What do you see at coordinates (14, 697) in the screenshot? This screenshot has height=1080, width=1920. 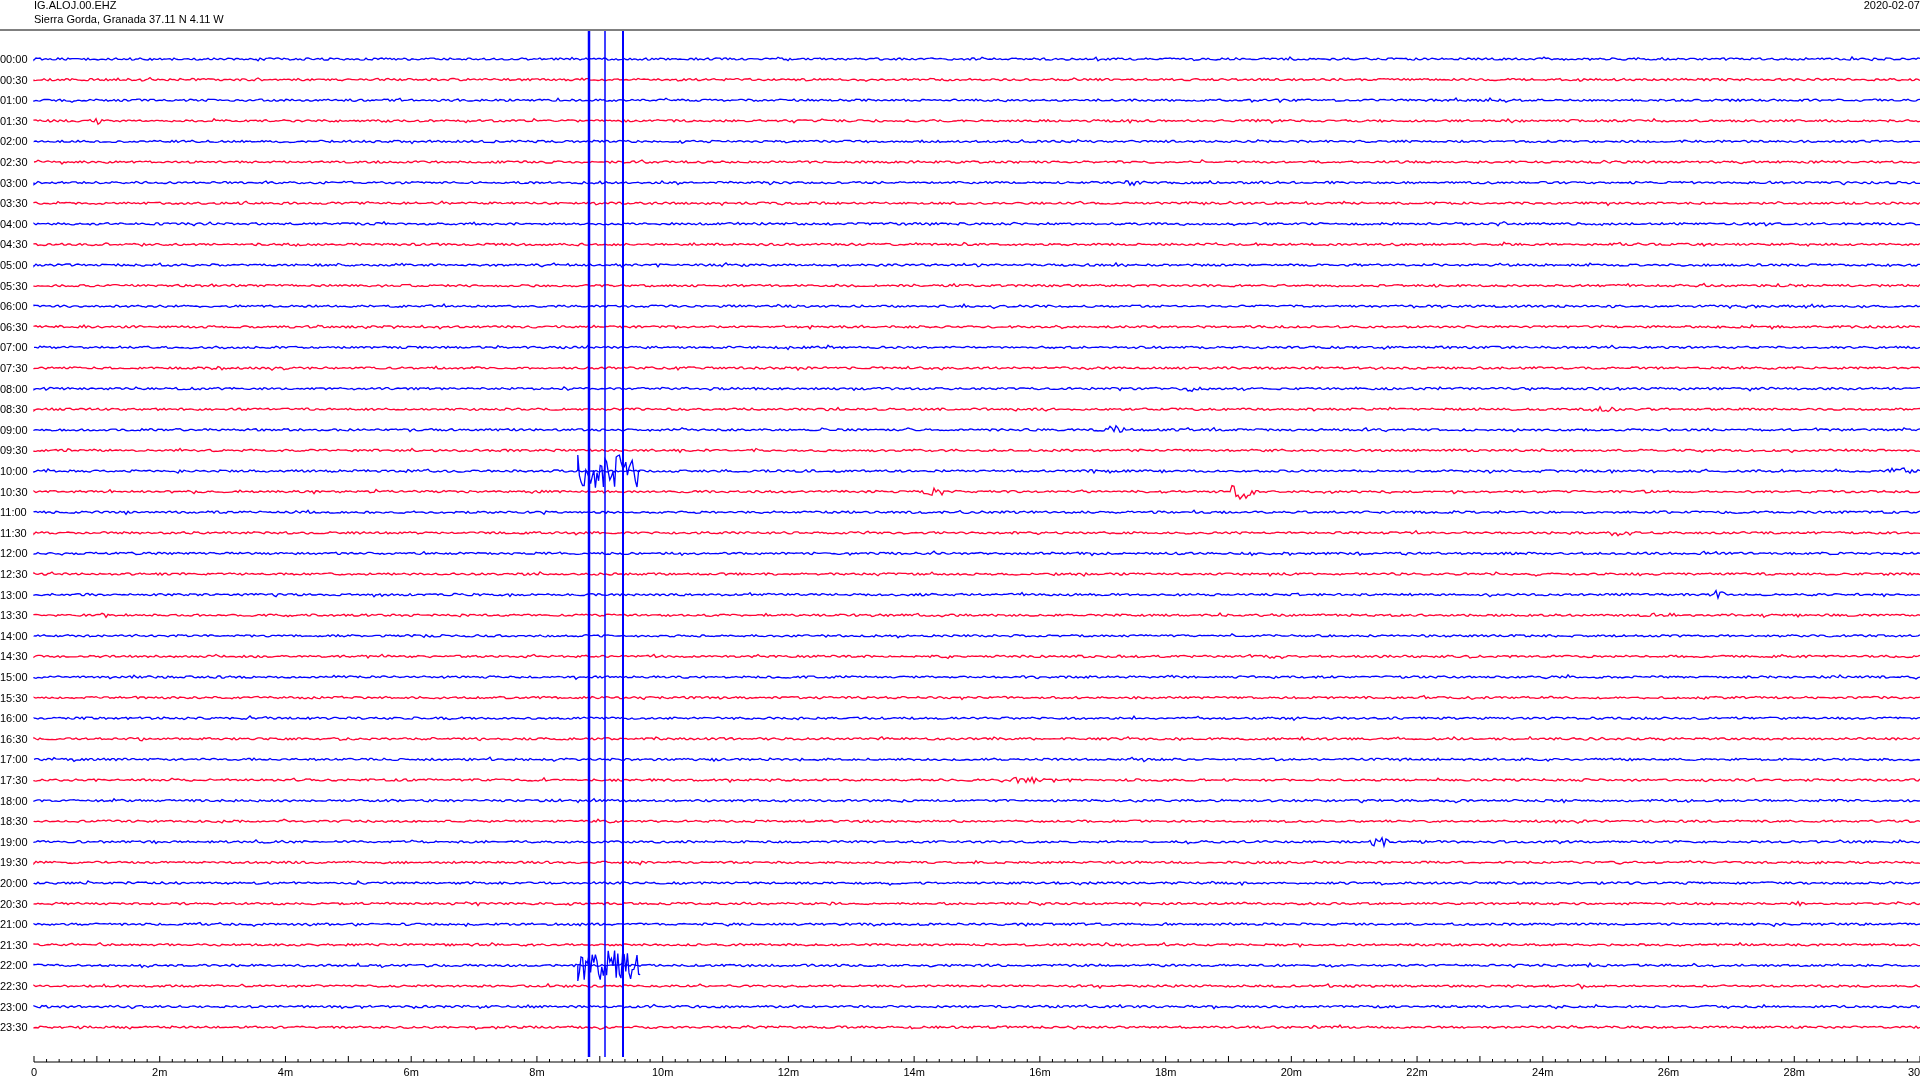 I see `time-label: 15:30` at bounding box center [14, 697].